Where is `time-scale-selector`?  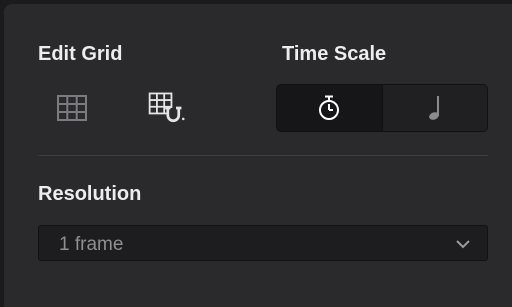
time-scale-selector is located at coordinates (382, 108).